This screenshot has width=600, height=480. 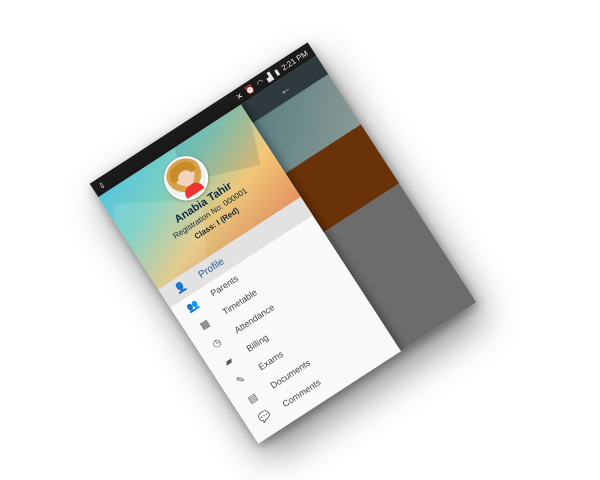 I want to click on mute-icon: ✕, so click(x=239, y=96).